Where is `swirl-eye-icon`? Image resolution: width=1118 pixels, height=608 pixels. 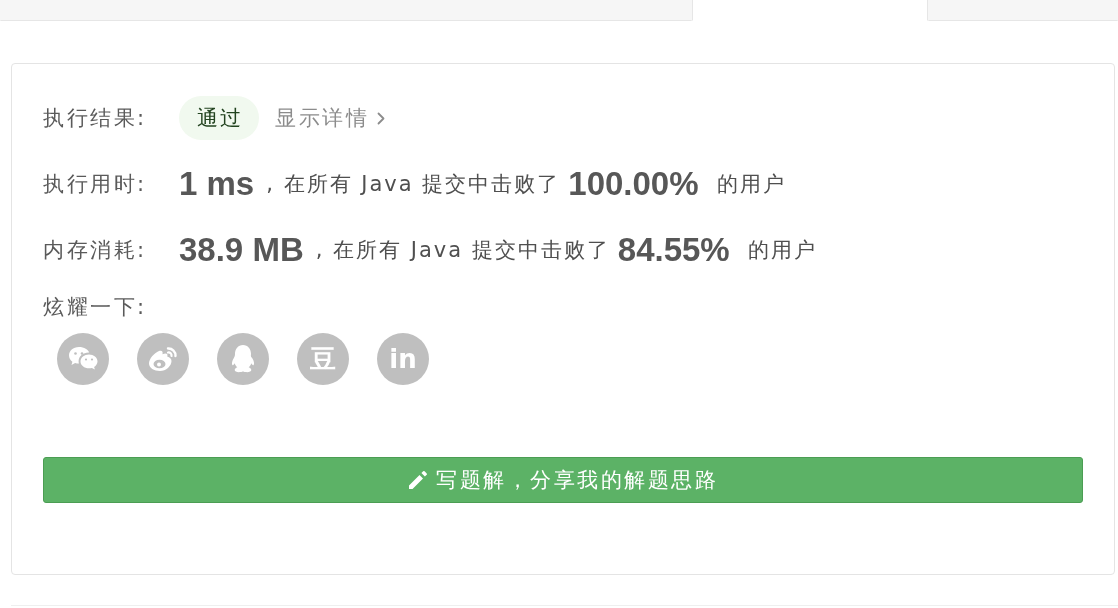 swirl-eye-icon is located at coordinates (163, 359).